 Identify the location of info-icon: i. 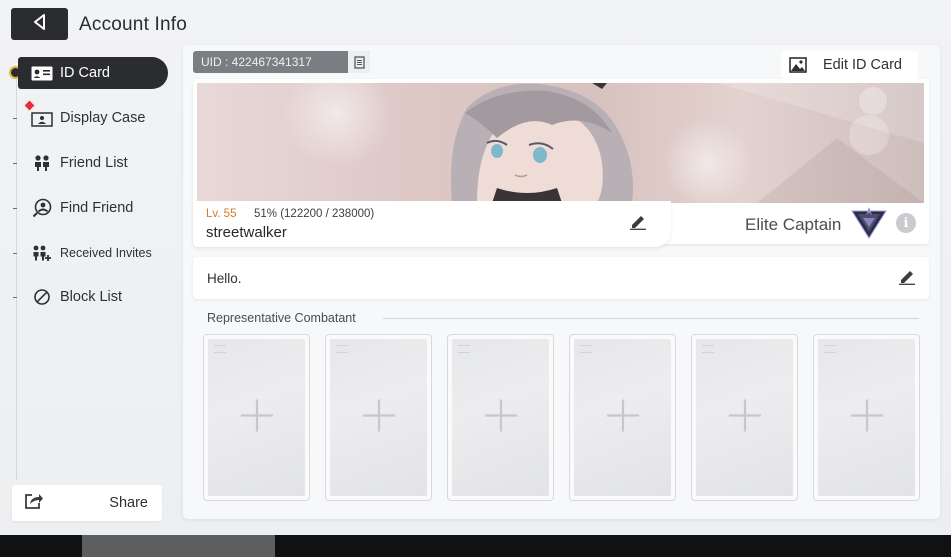
(906, 223).